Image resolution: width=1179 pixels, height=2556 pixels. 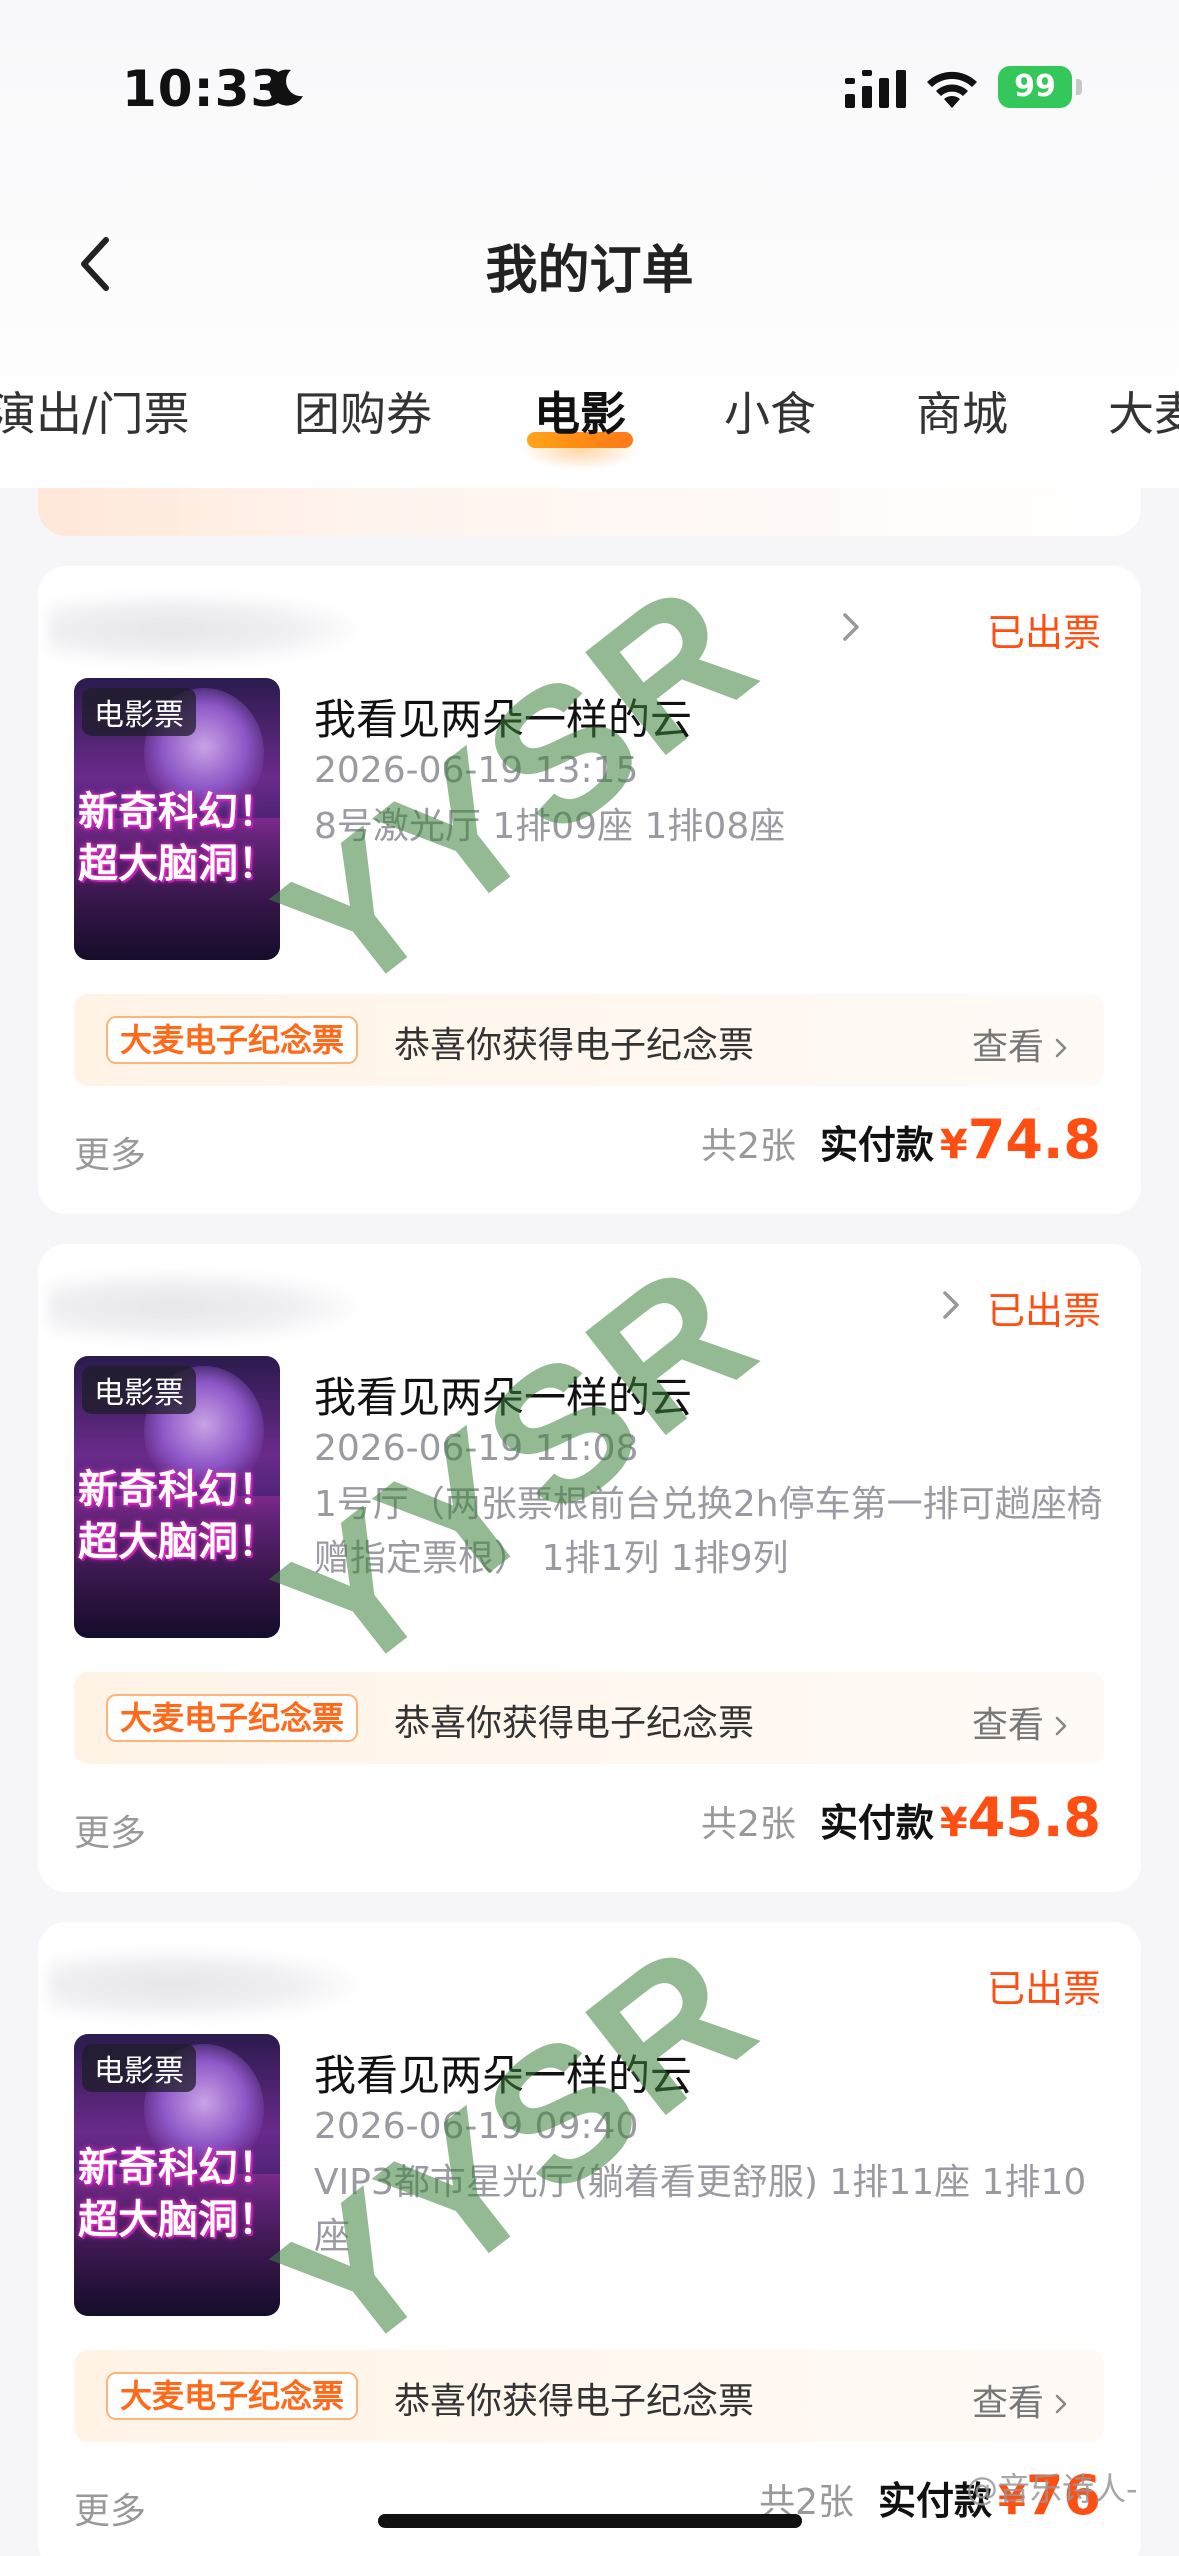 I want to click on tab-shows-tickets: 演出/门票, so click(x=95, y=411).